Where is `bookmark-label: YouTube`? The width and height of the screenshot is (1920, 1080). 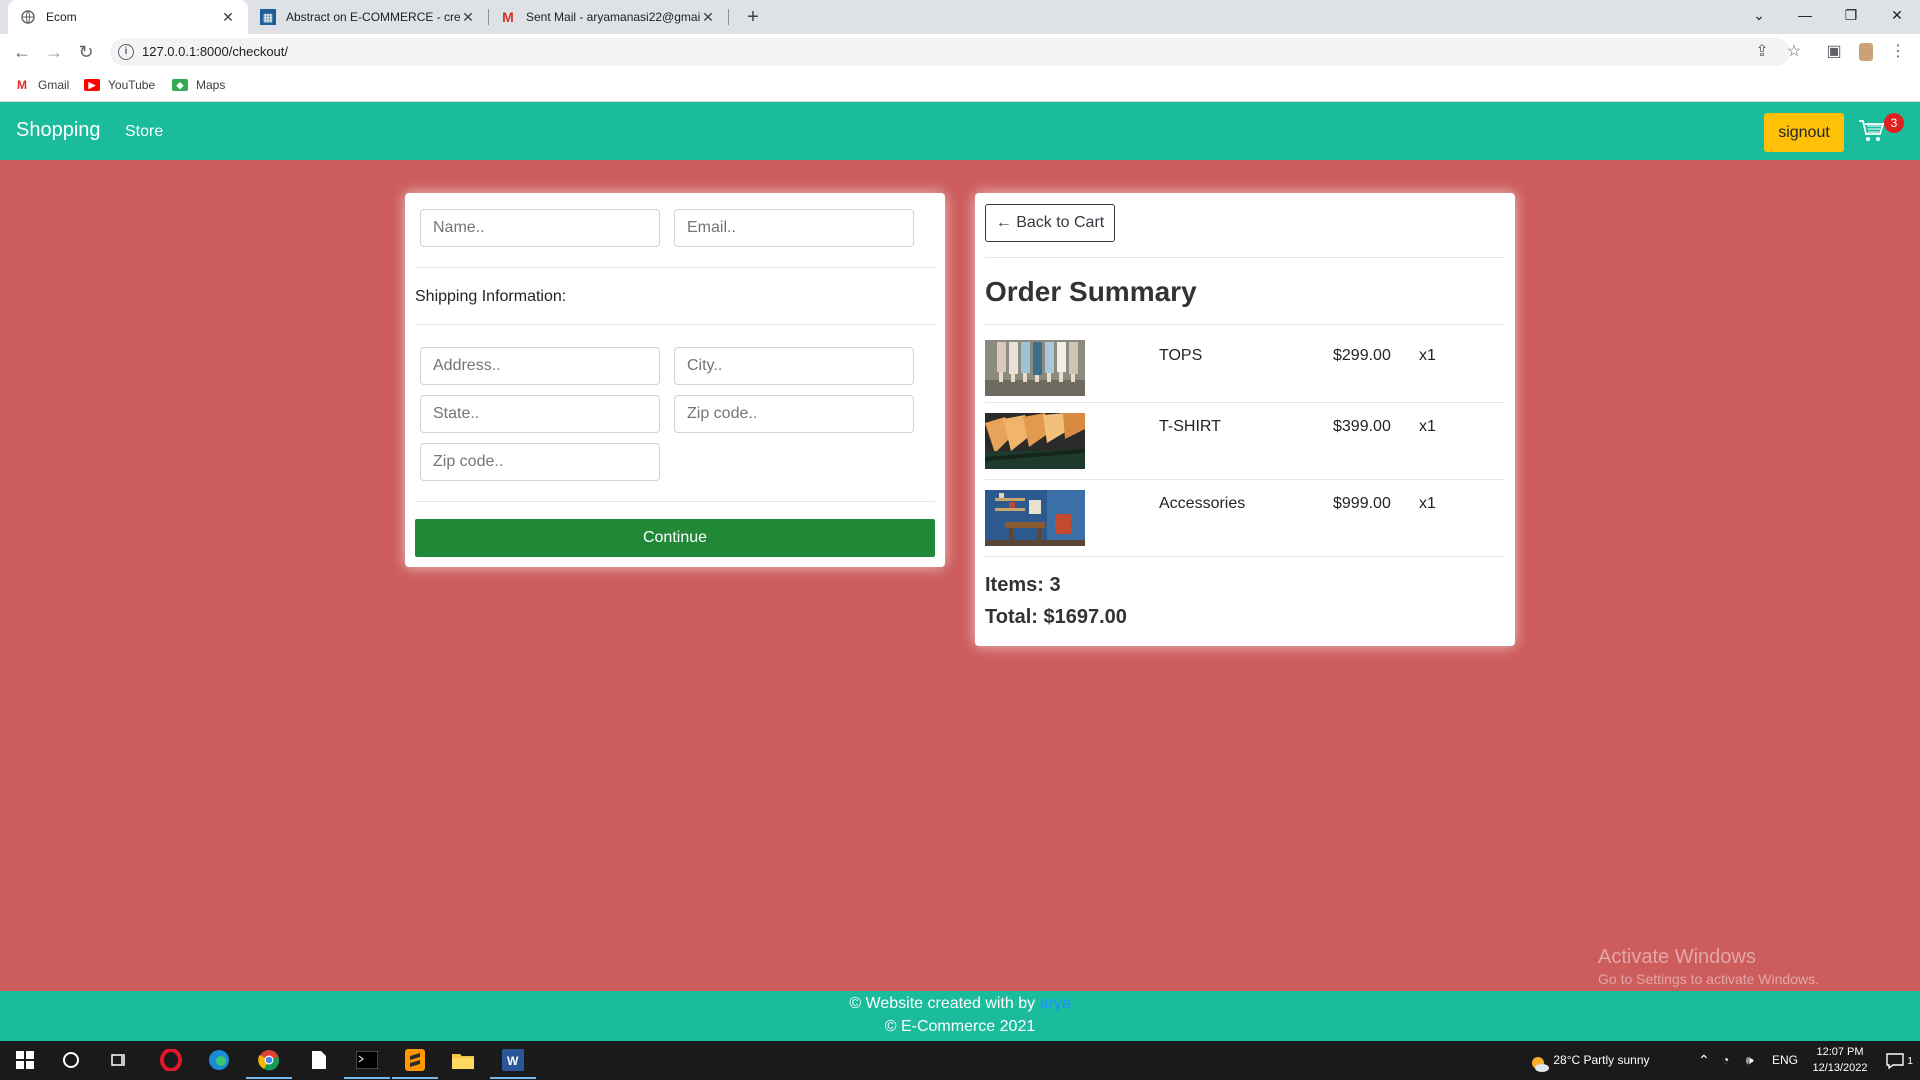 bookmark-label: YouTube is located at coordinates (132, 85).